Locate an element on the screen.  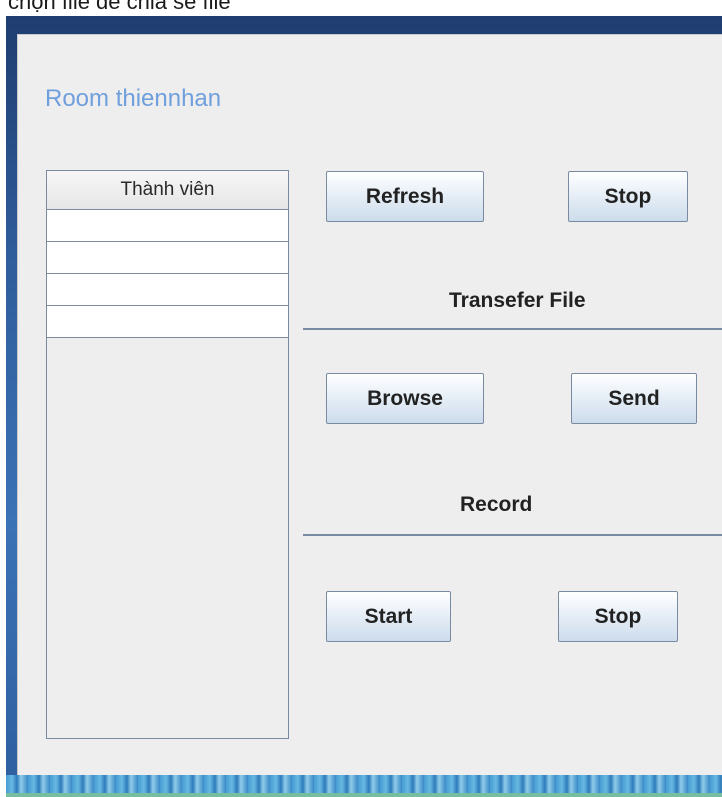
record-title: Record is located at coordinates (496, 504).